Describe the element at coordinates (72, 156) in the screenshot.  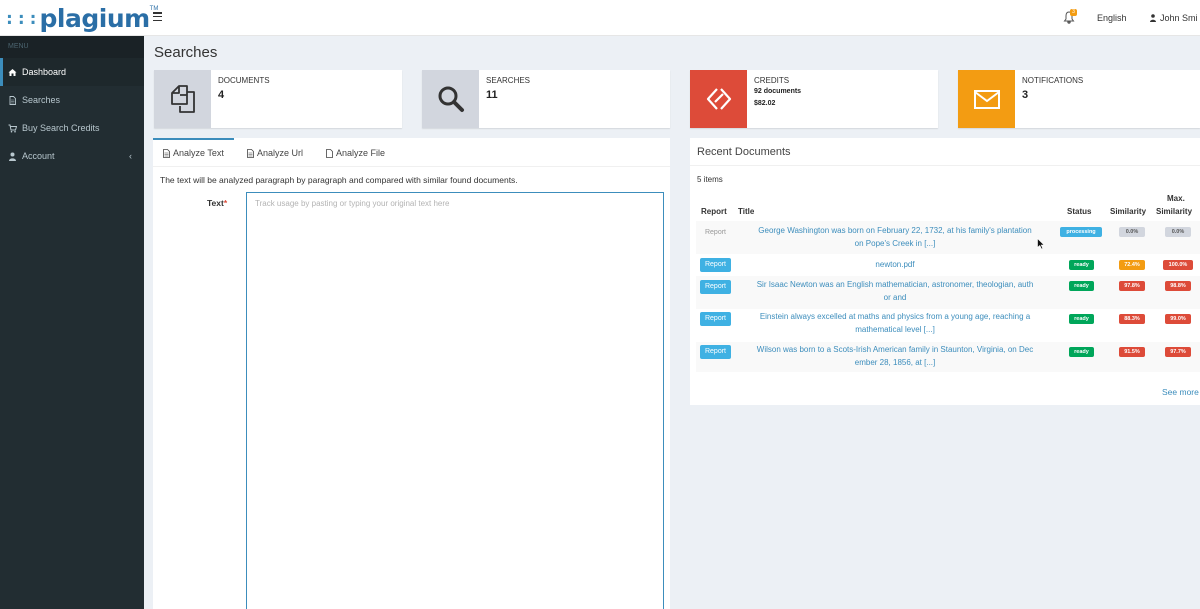
I see `sidebar-item-account: Account ‹` at that location.